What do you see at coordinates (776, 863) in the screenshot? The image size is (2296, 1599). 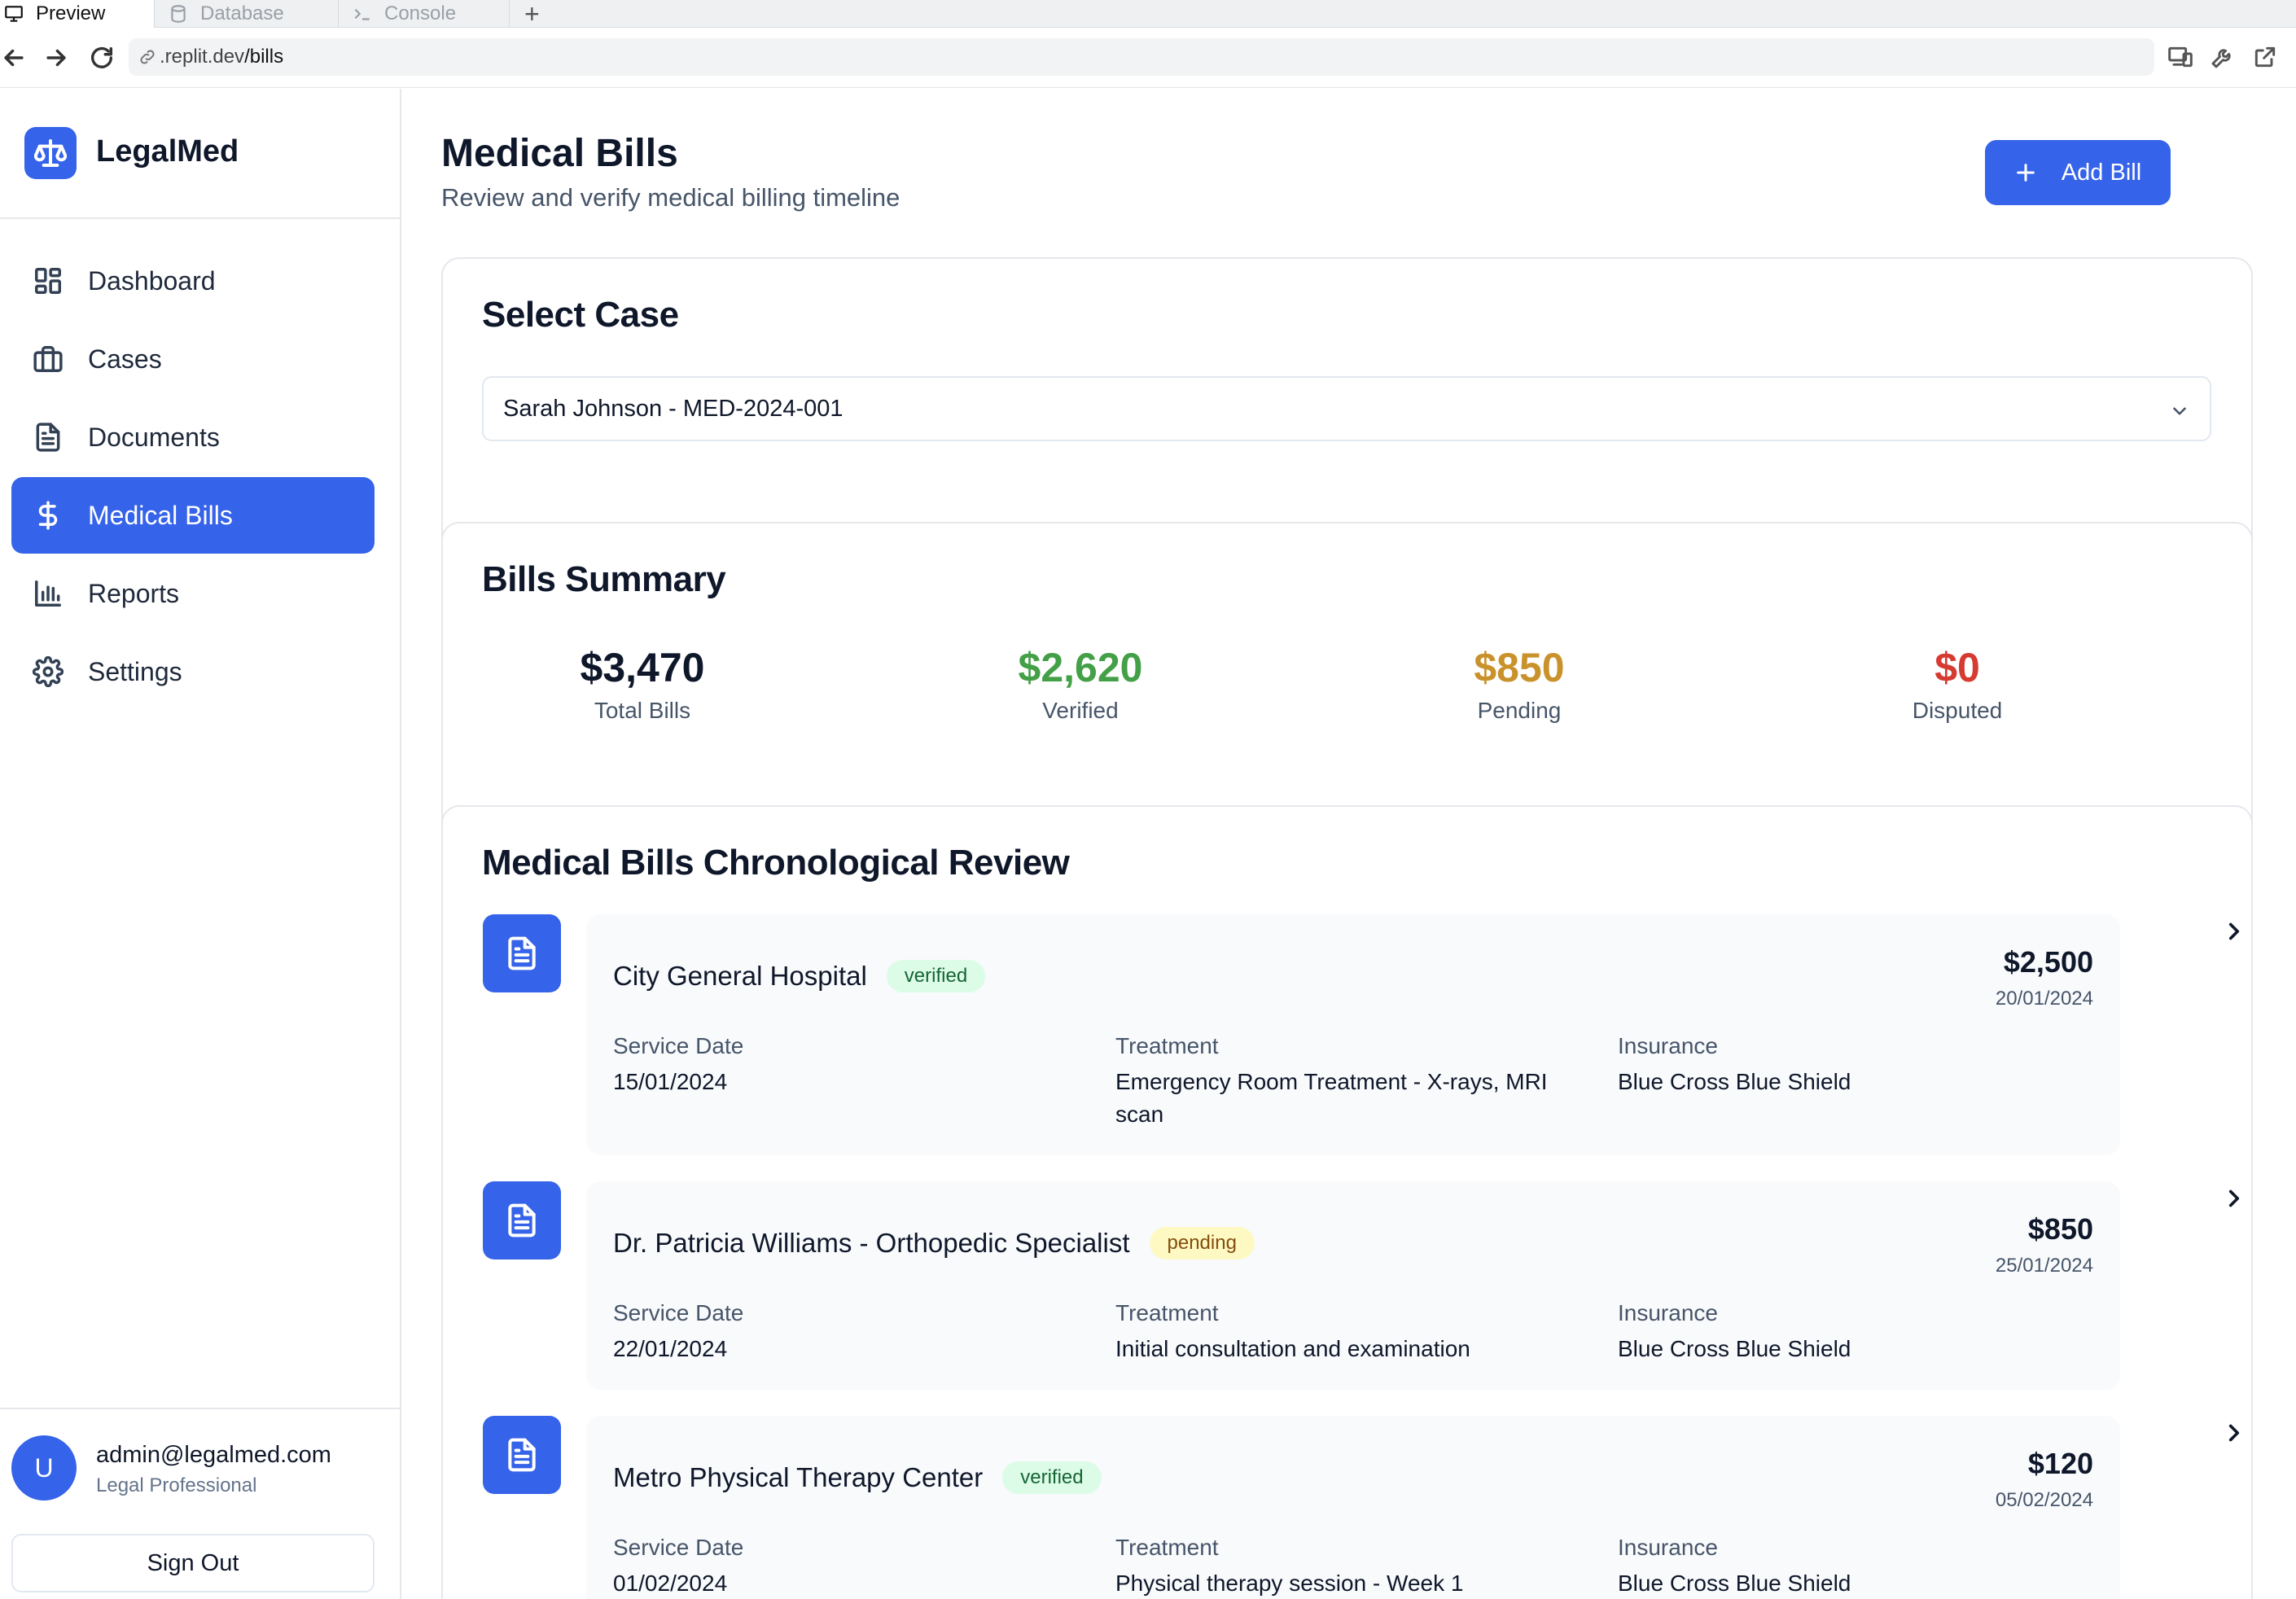 I see `review-title: Medical Bills Chronological Review` at bounding box center [776, 863].